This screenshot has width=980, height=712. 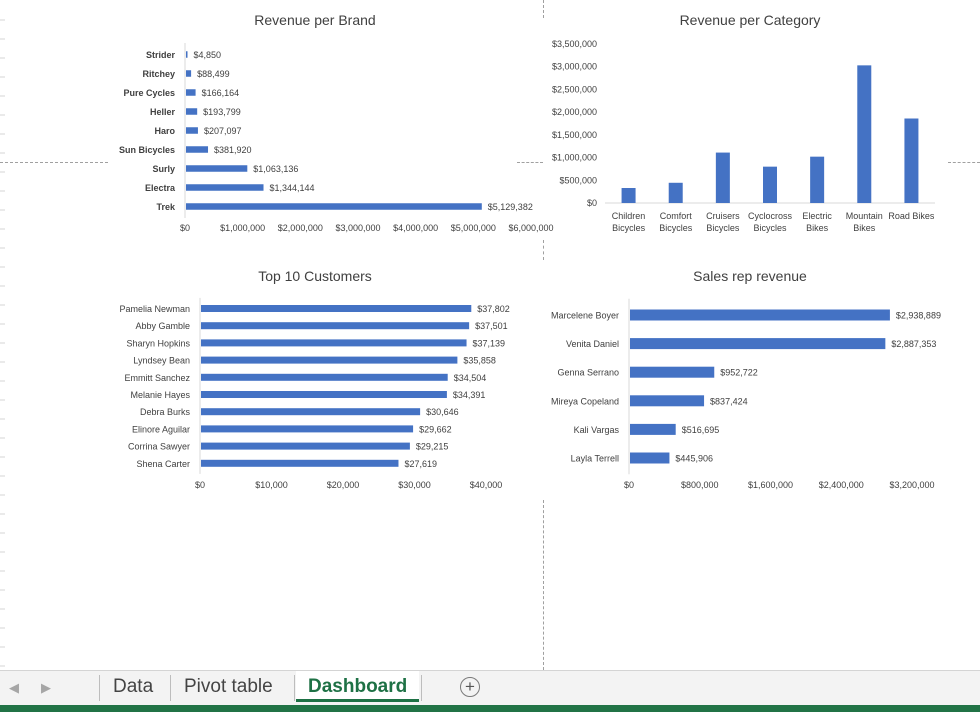 I want to click on category-label: Children, so click(x=629, y=216).